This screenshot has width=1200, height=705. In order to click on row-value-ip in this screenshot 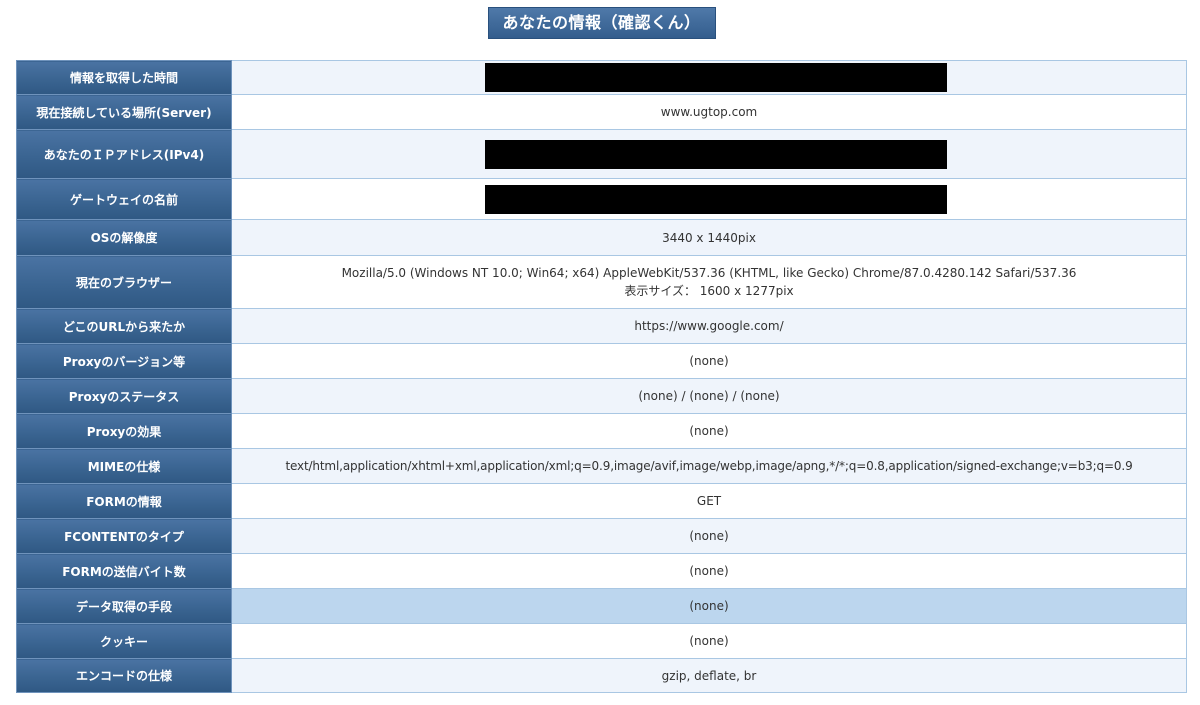, I will do `click(709, 154)`.